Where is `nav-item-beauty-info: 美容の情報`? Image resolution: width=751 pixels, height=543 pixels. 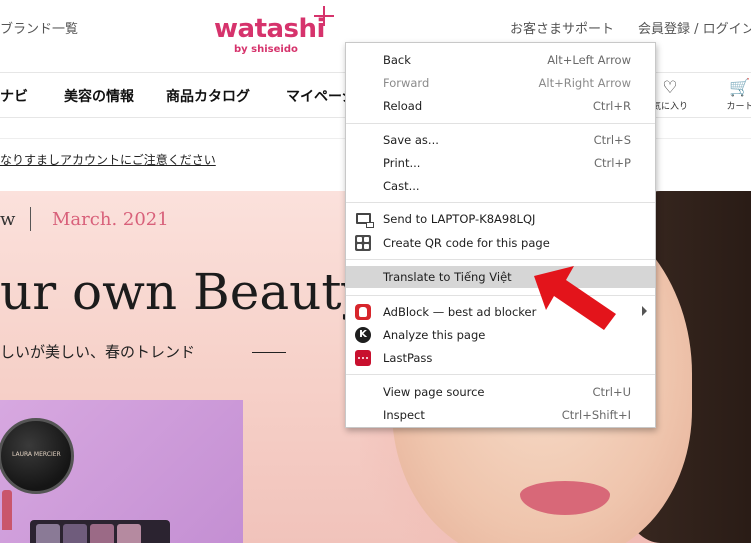 nav-item-beauty-info: 美容の情報 is located at coordinates (99, 96).